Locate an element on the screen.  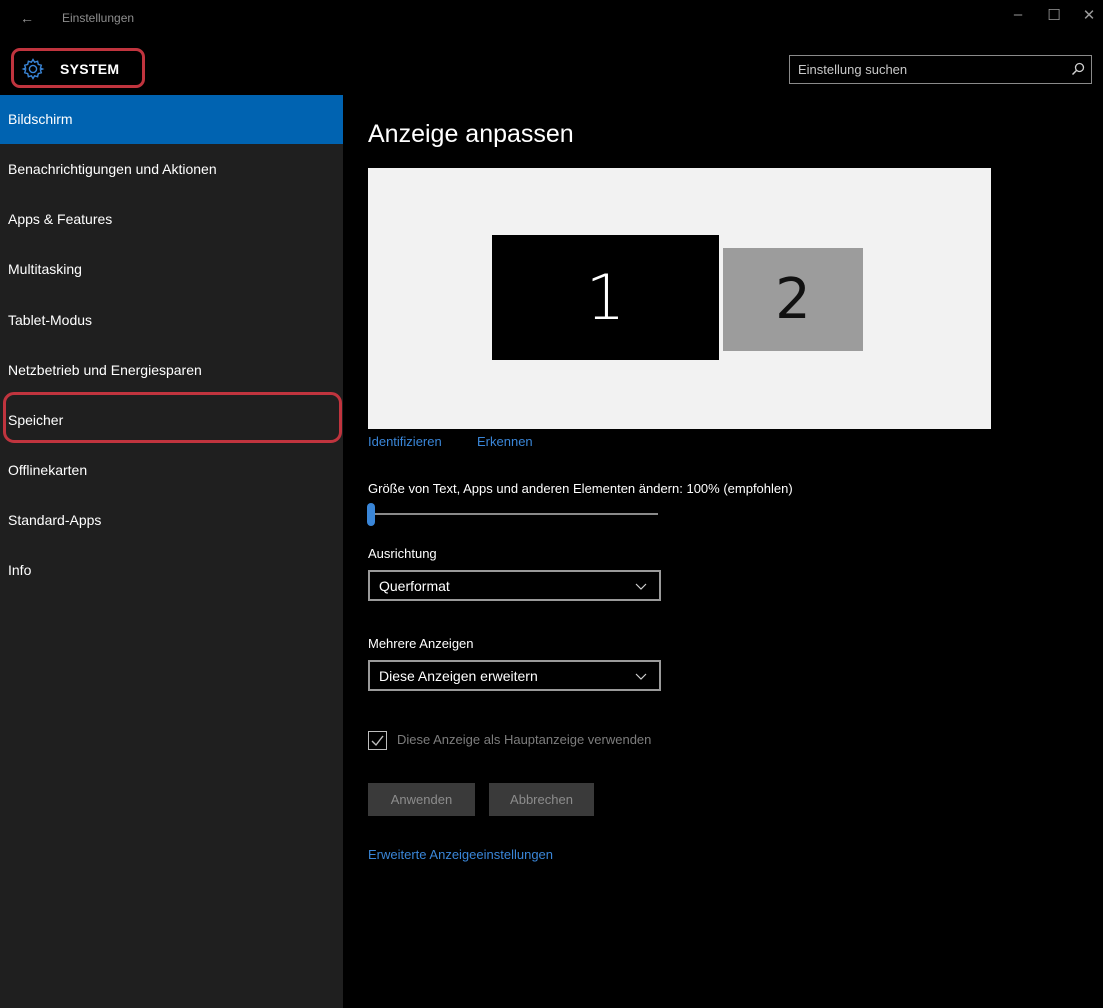
apply-button: Anwenden is located at coordinates (421, 799).